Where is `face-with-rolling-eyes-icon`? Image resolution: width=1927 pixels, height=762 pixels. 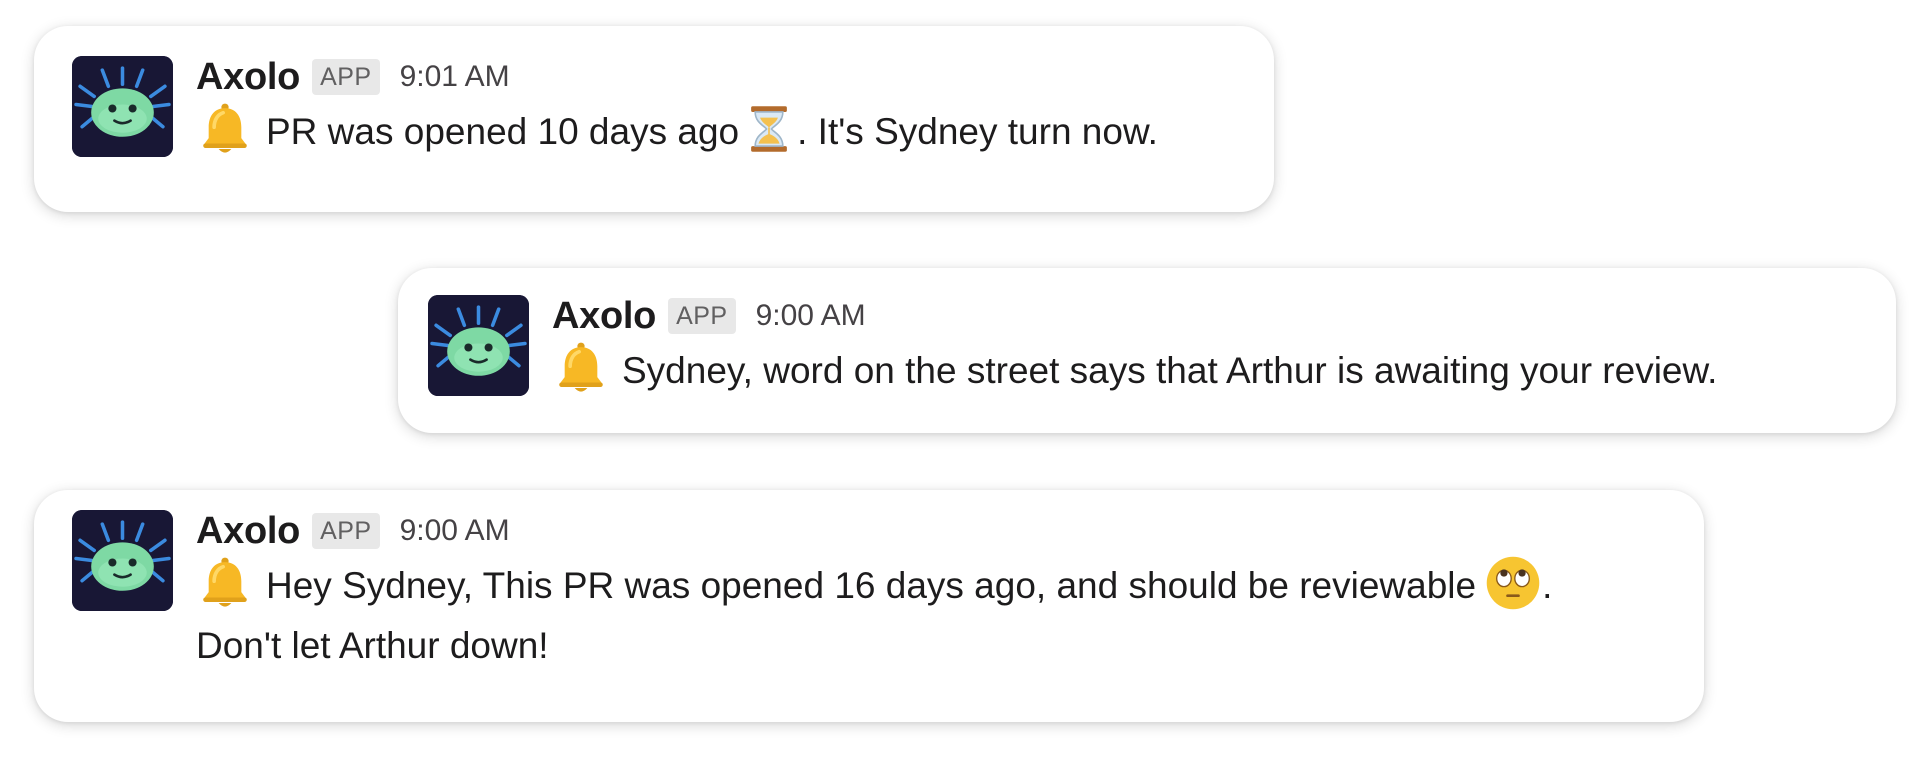
face-with-rolling-eyes-icon is located at coordinates (1513, 583).